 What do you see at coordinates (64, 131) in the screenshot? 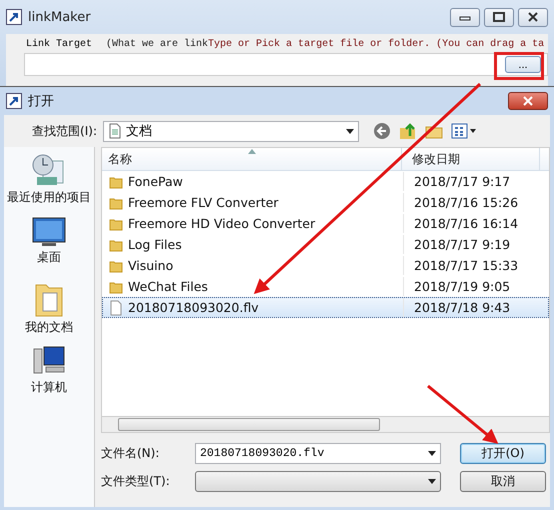
I see `look-in-label: 查找范围(I):` at bounding box center [64, 131].